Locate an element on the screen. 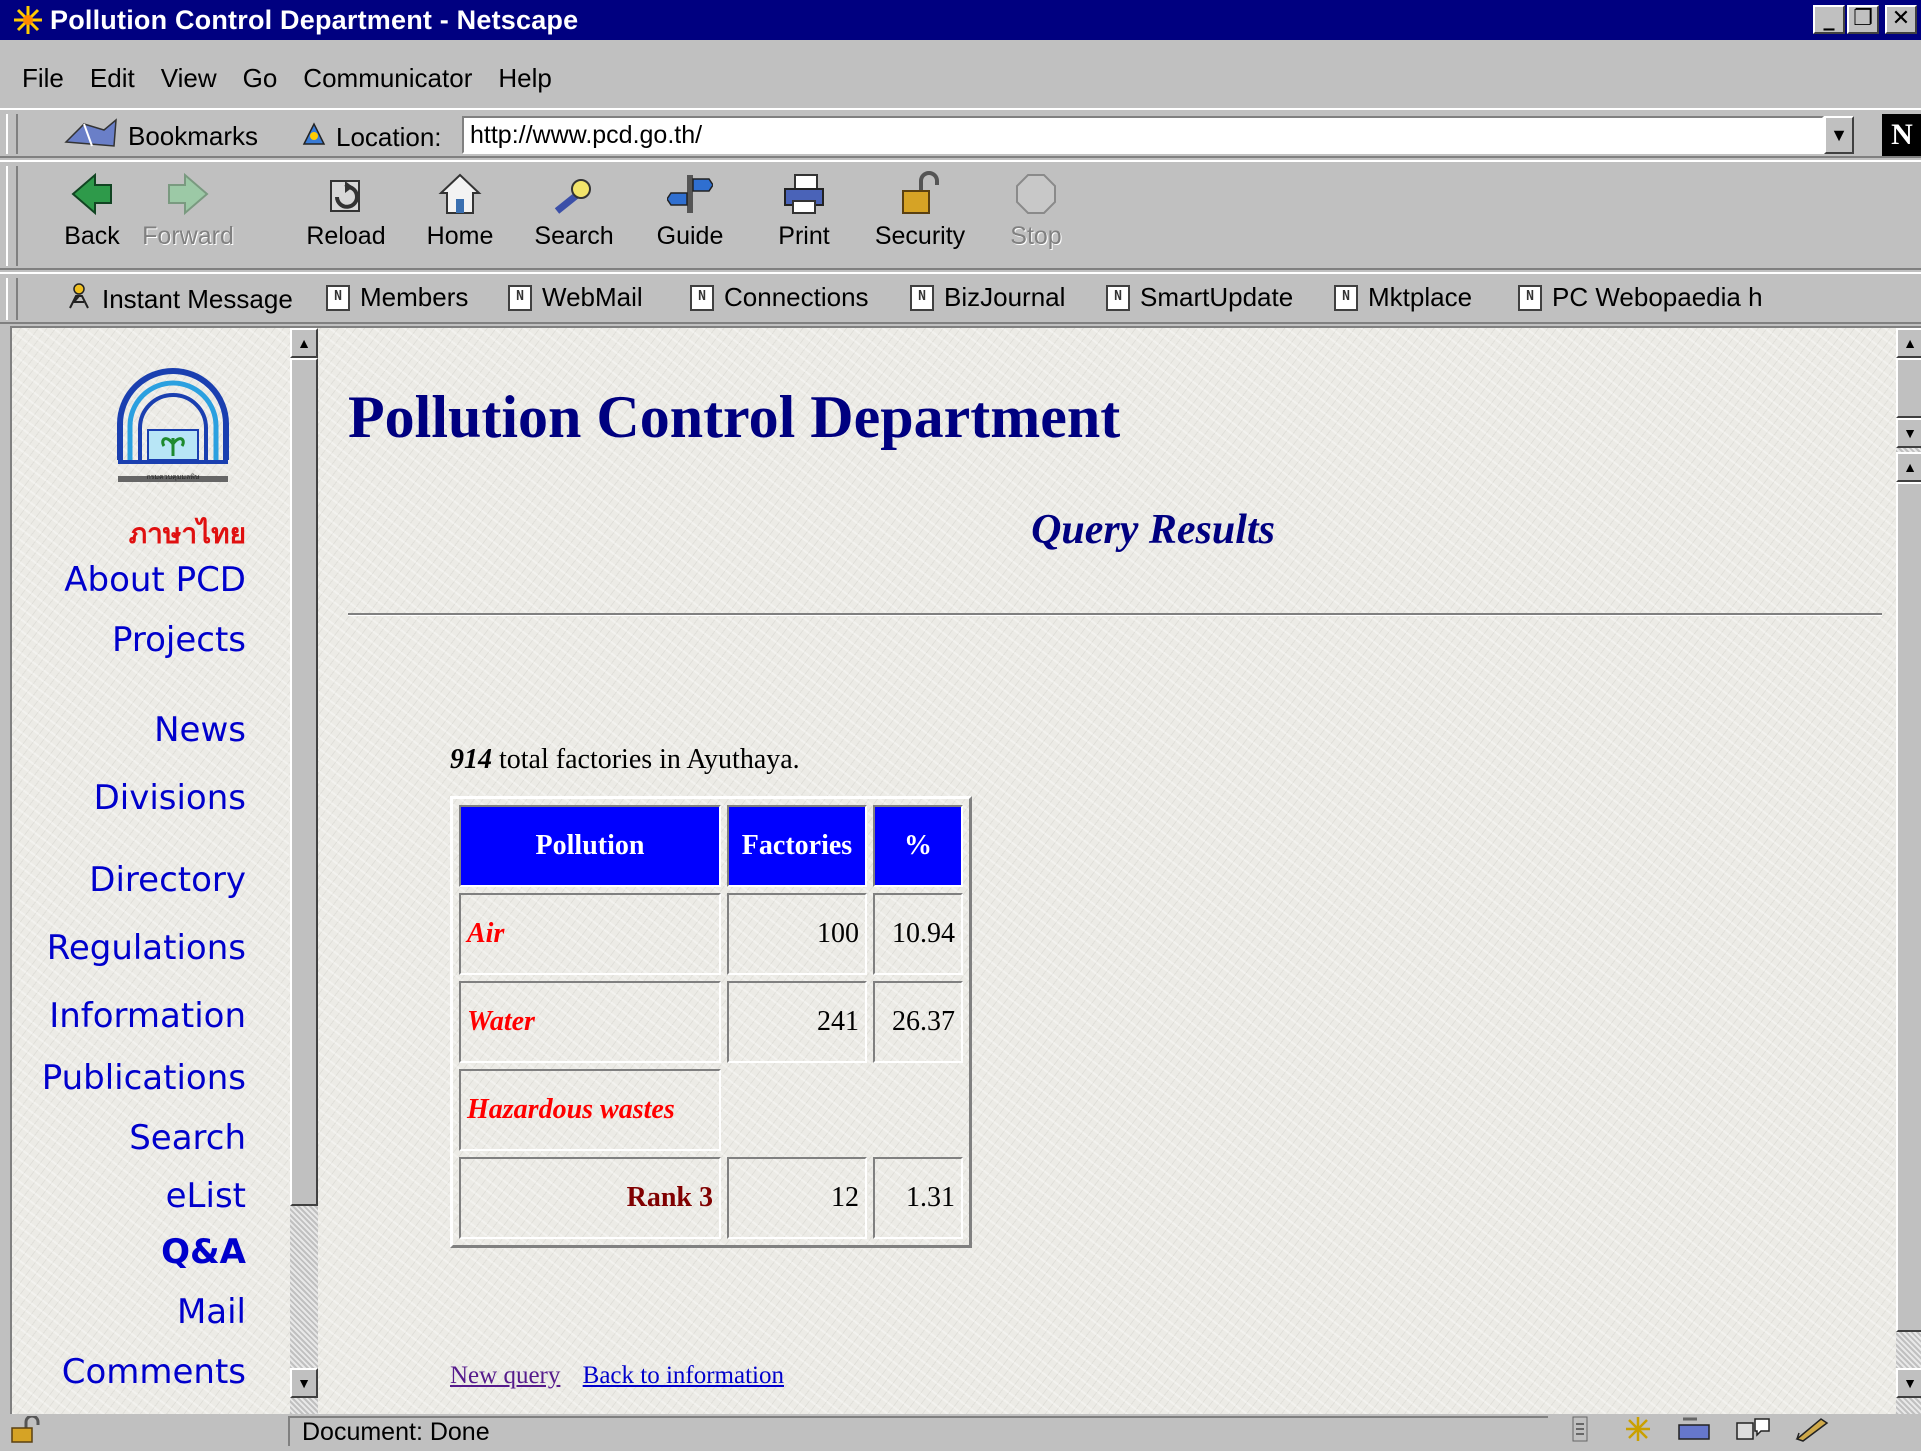 This screenshot has width=1921, height=1451. column-header-factories: Factories is located at coordinates (797, 846).